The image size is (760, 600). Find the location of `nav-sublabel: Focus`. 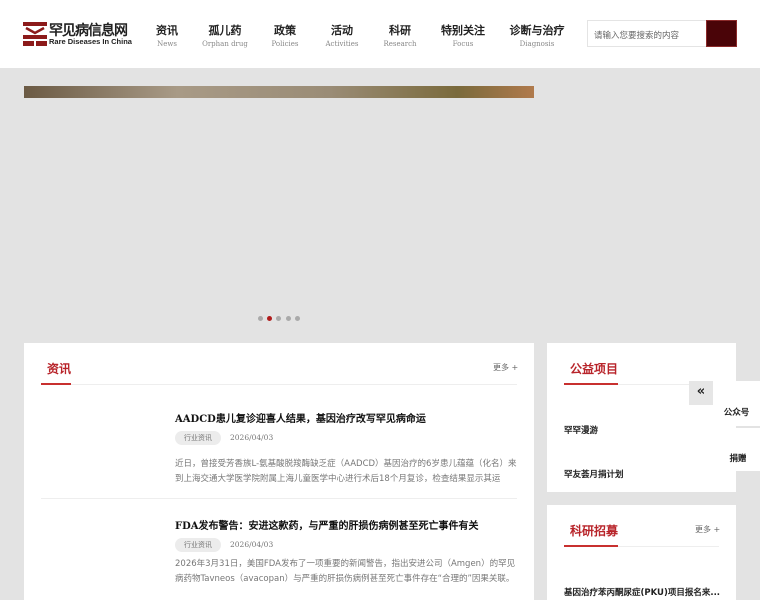

nav-sublabel: Focus is located at coordinates (463, 44).